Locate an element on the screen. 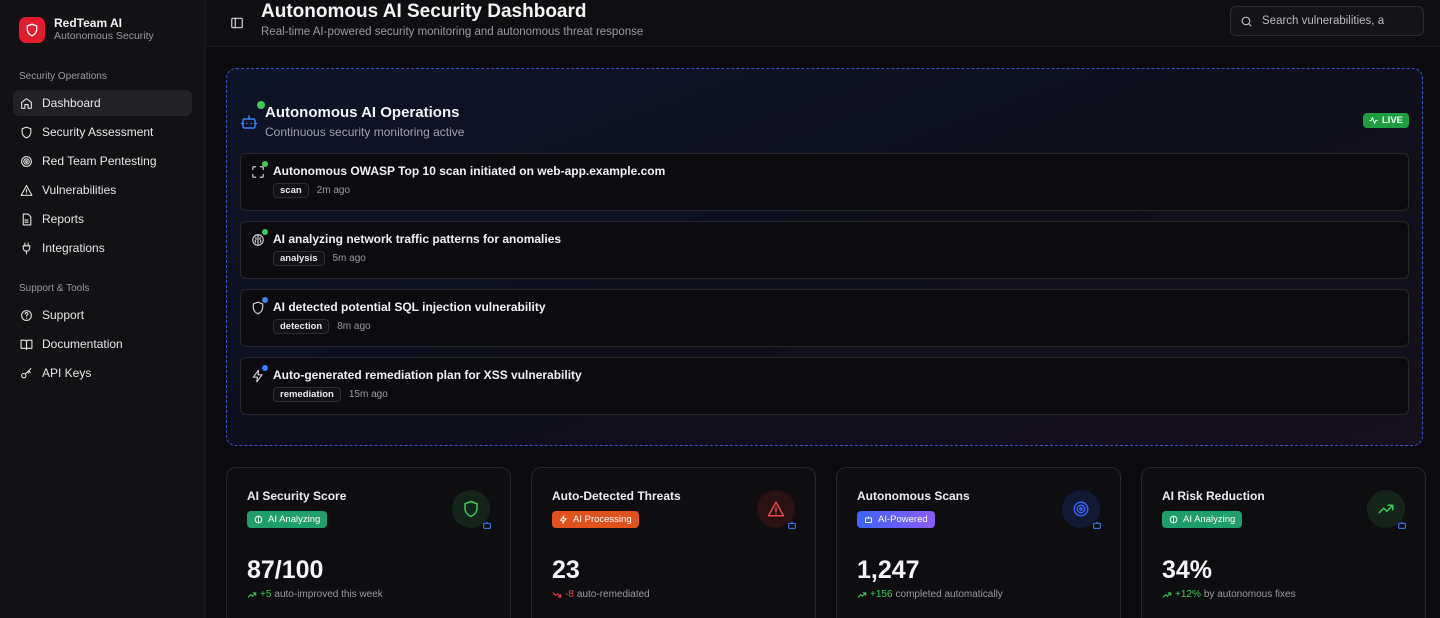  delta-value: -8 is located at coordinates (569, 594).